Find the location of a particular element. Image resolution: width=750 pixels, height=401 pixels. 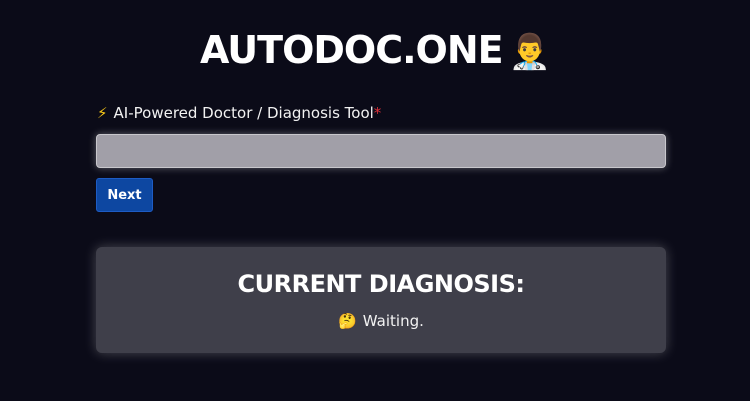

next-button: Next is located at coordinates (124, 195).